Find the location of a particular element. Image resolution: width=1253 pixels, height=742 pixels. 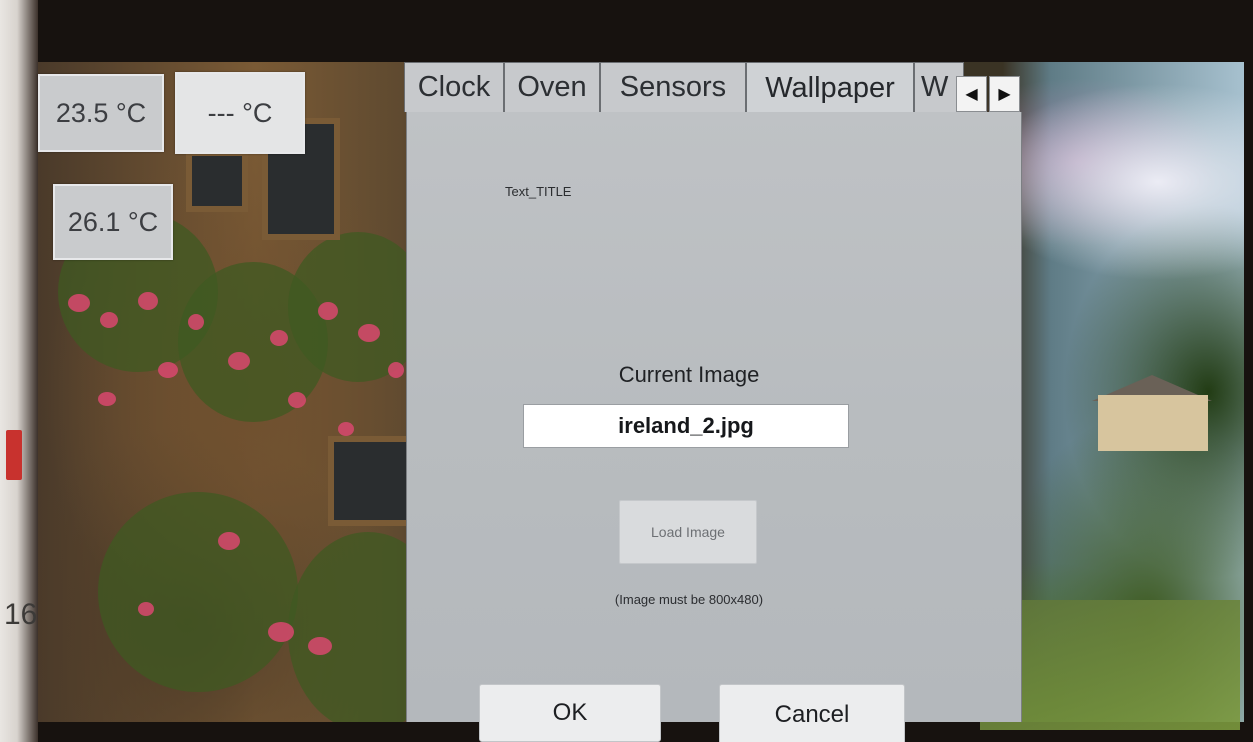

triangle-left-icon: ◀ is located at coordinates (971, 94).